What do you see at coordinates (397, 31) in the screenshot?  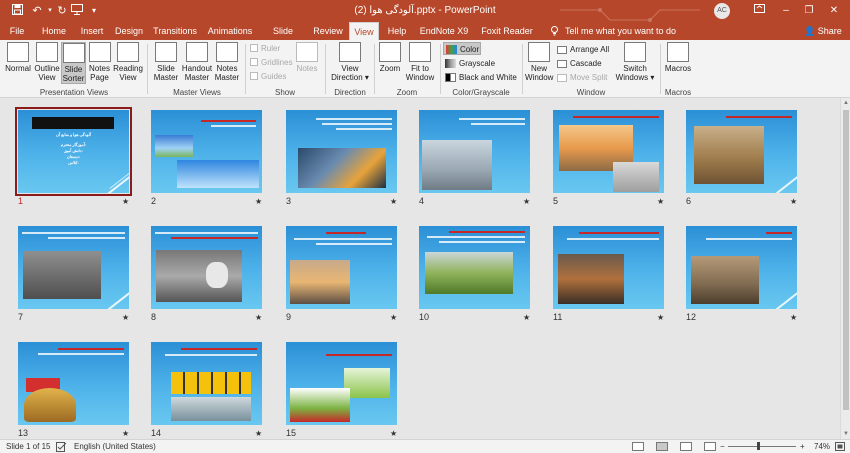 I see `tab-help: Help` at bounding box center [397, 31].